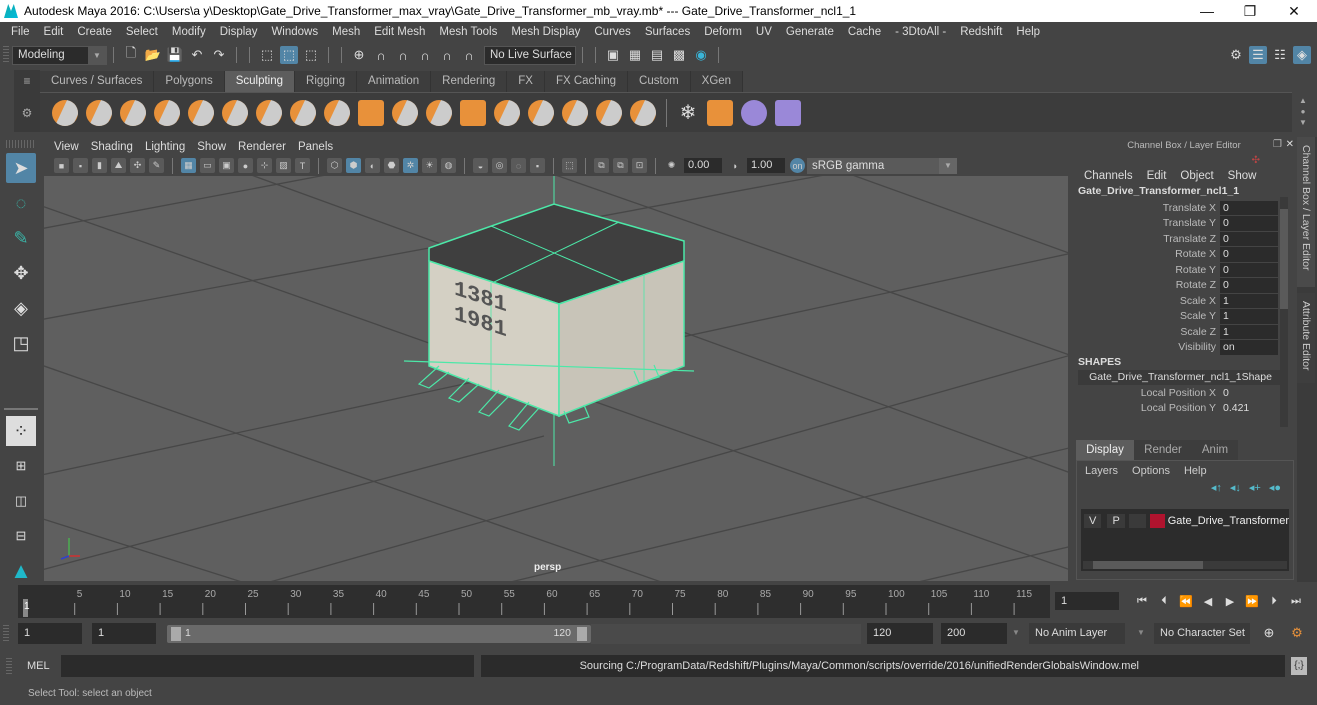 The height and width of the screenshot is (705, 1317). What do you see at coordinates (1299, 666) in the screenshot?
I see `script-editor-icon: {;}` at bounding box center [1299, 666].